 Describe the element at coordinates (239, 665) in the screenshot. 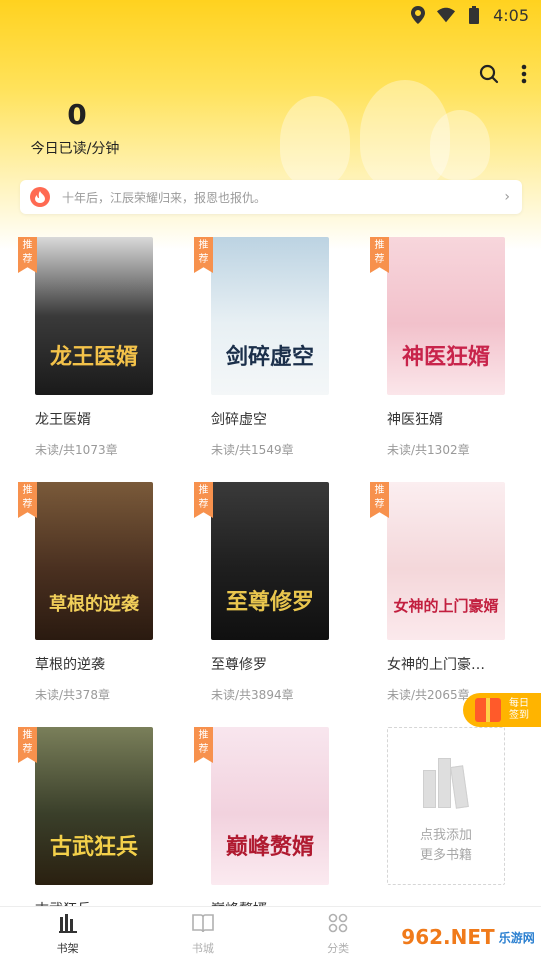

I see `book-title: 至尊修罗` at that location.